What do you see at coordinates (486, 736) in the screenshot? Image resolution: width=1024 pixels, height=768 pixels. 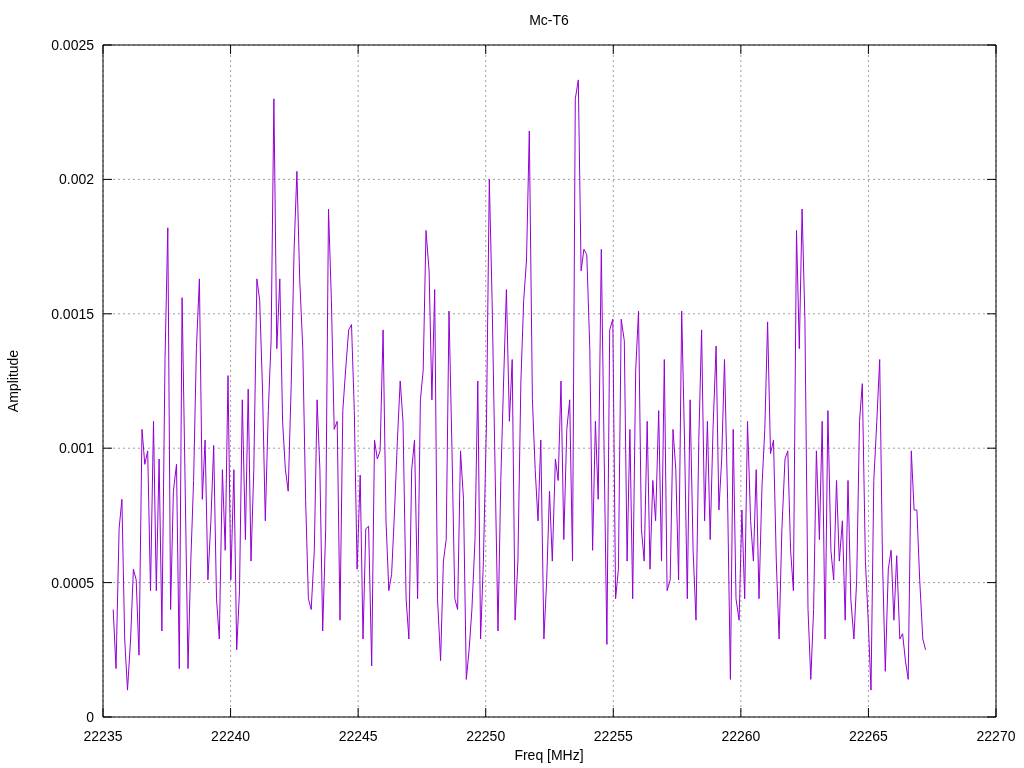 I see `x-tick-label: 22250` at bounding box center [486, 736].